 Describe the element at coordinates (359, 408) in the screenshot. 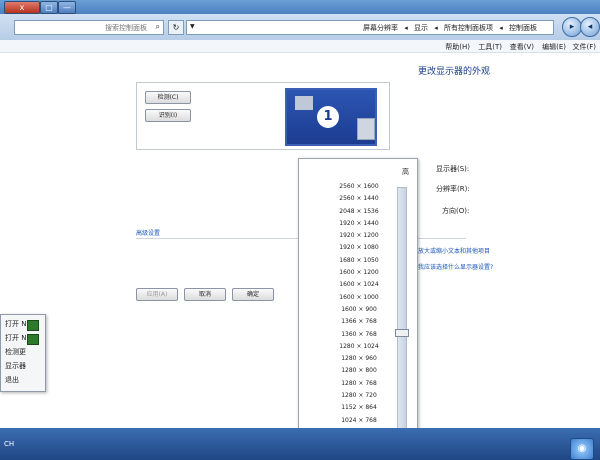

I see `resolution-option: 1152 × 864` at that location.